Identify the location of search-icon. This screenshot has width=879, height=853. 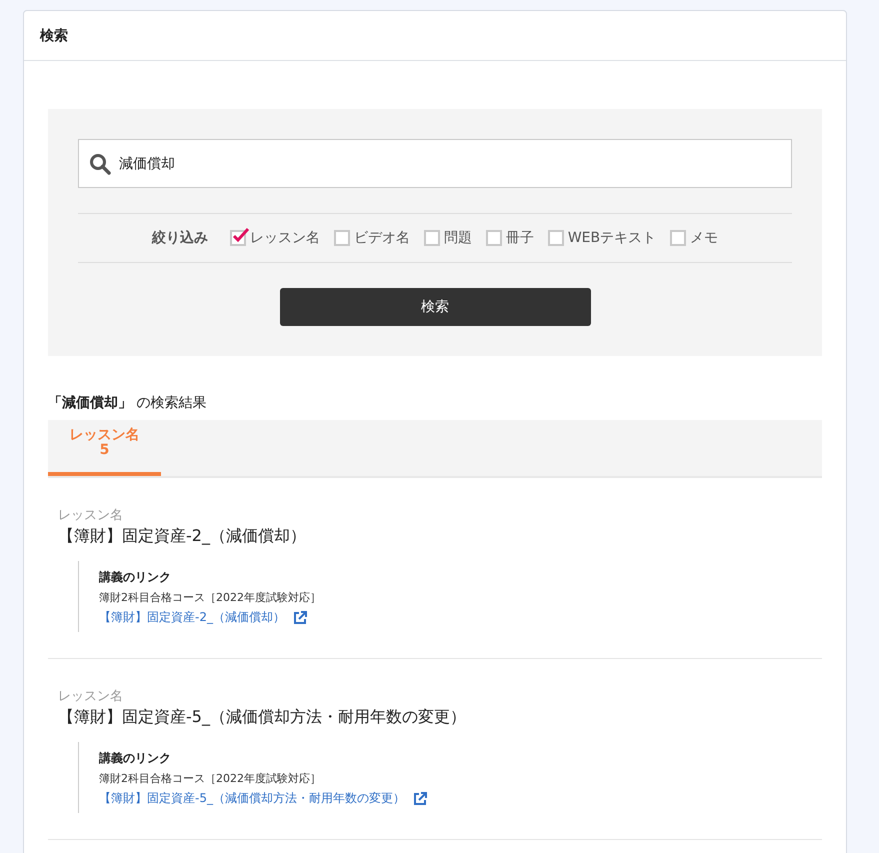
(100, 163).